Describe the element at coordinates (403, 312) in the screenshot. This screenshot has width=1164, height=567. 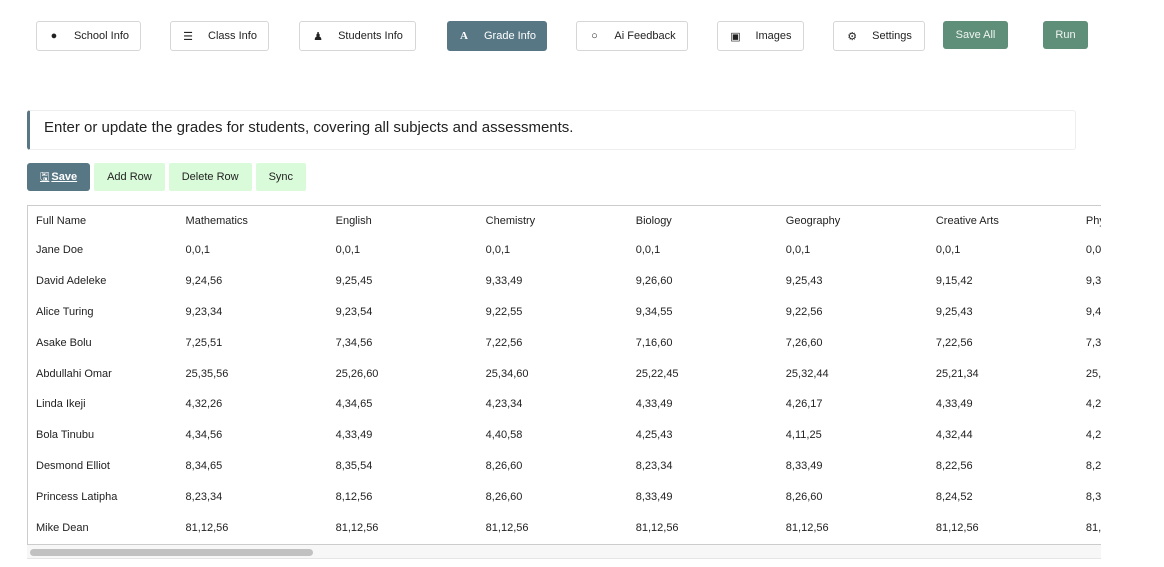
I see `grade-cell: 9,23,54` at that location.